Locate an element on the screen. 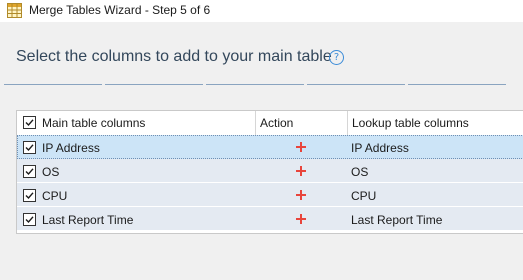 This screenshot has width=523, height=280. help-icon: ? is located at coordinates (336, 57).